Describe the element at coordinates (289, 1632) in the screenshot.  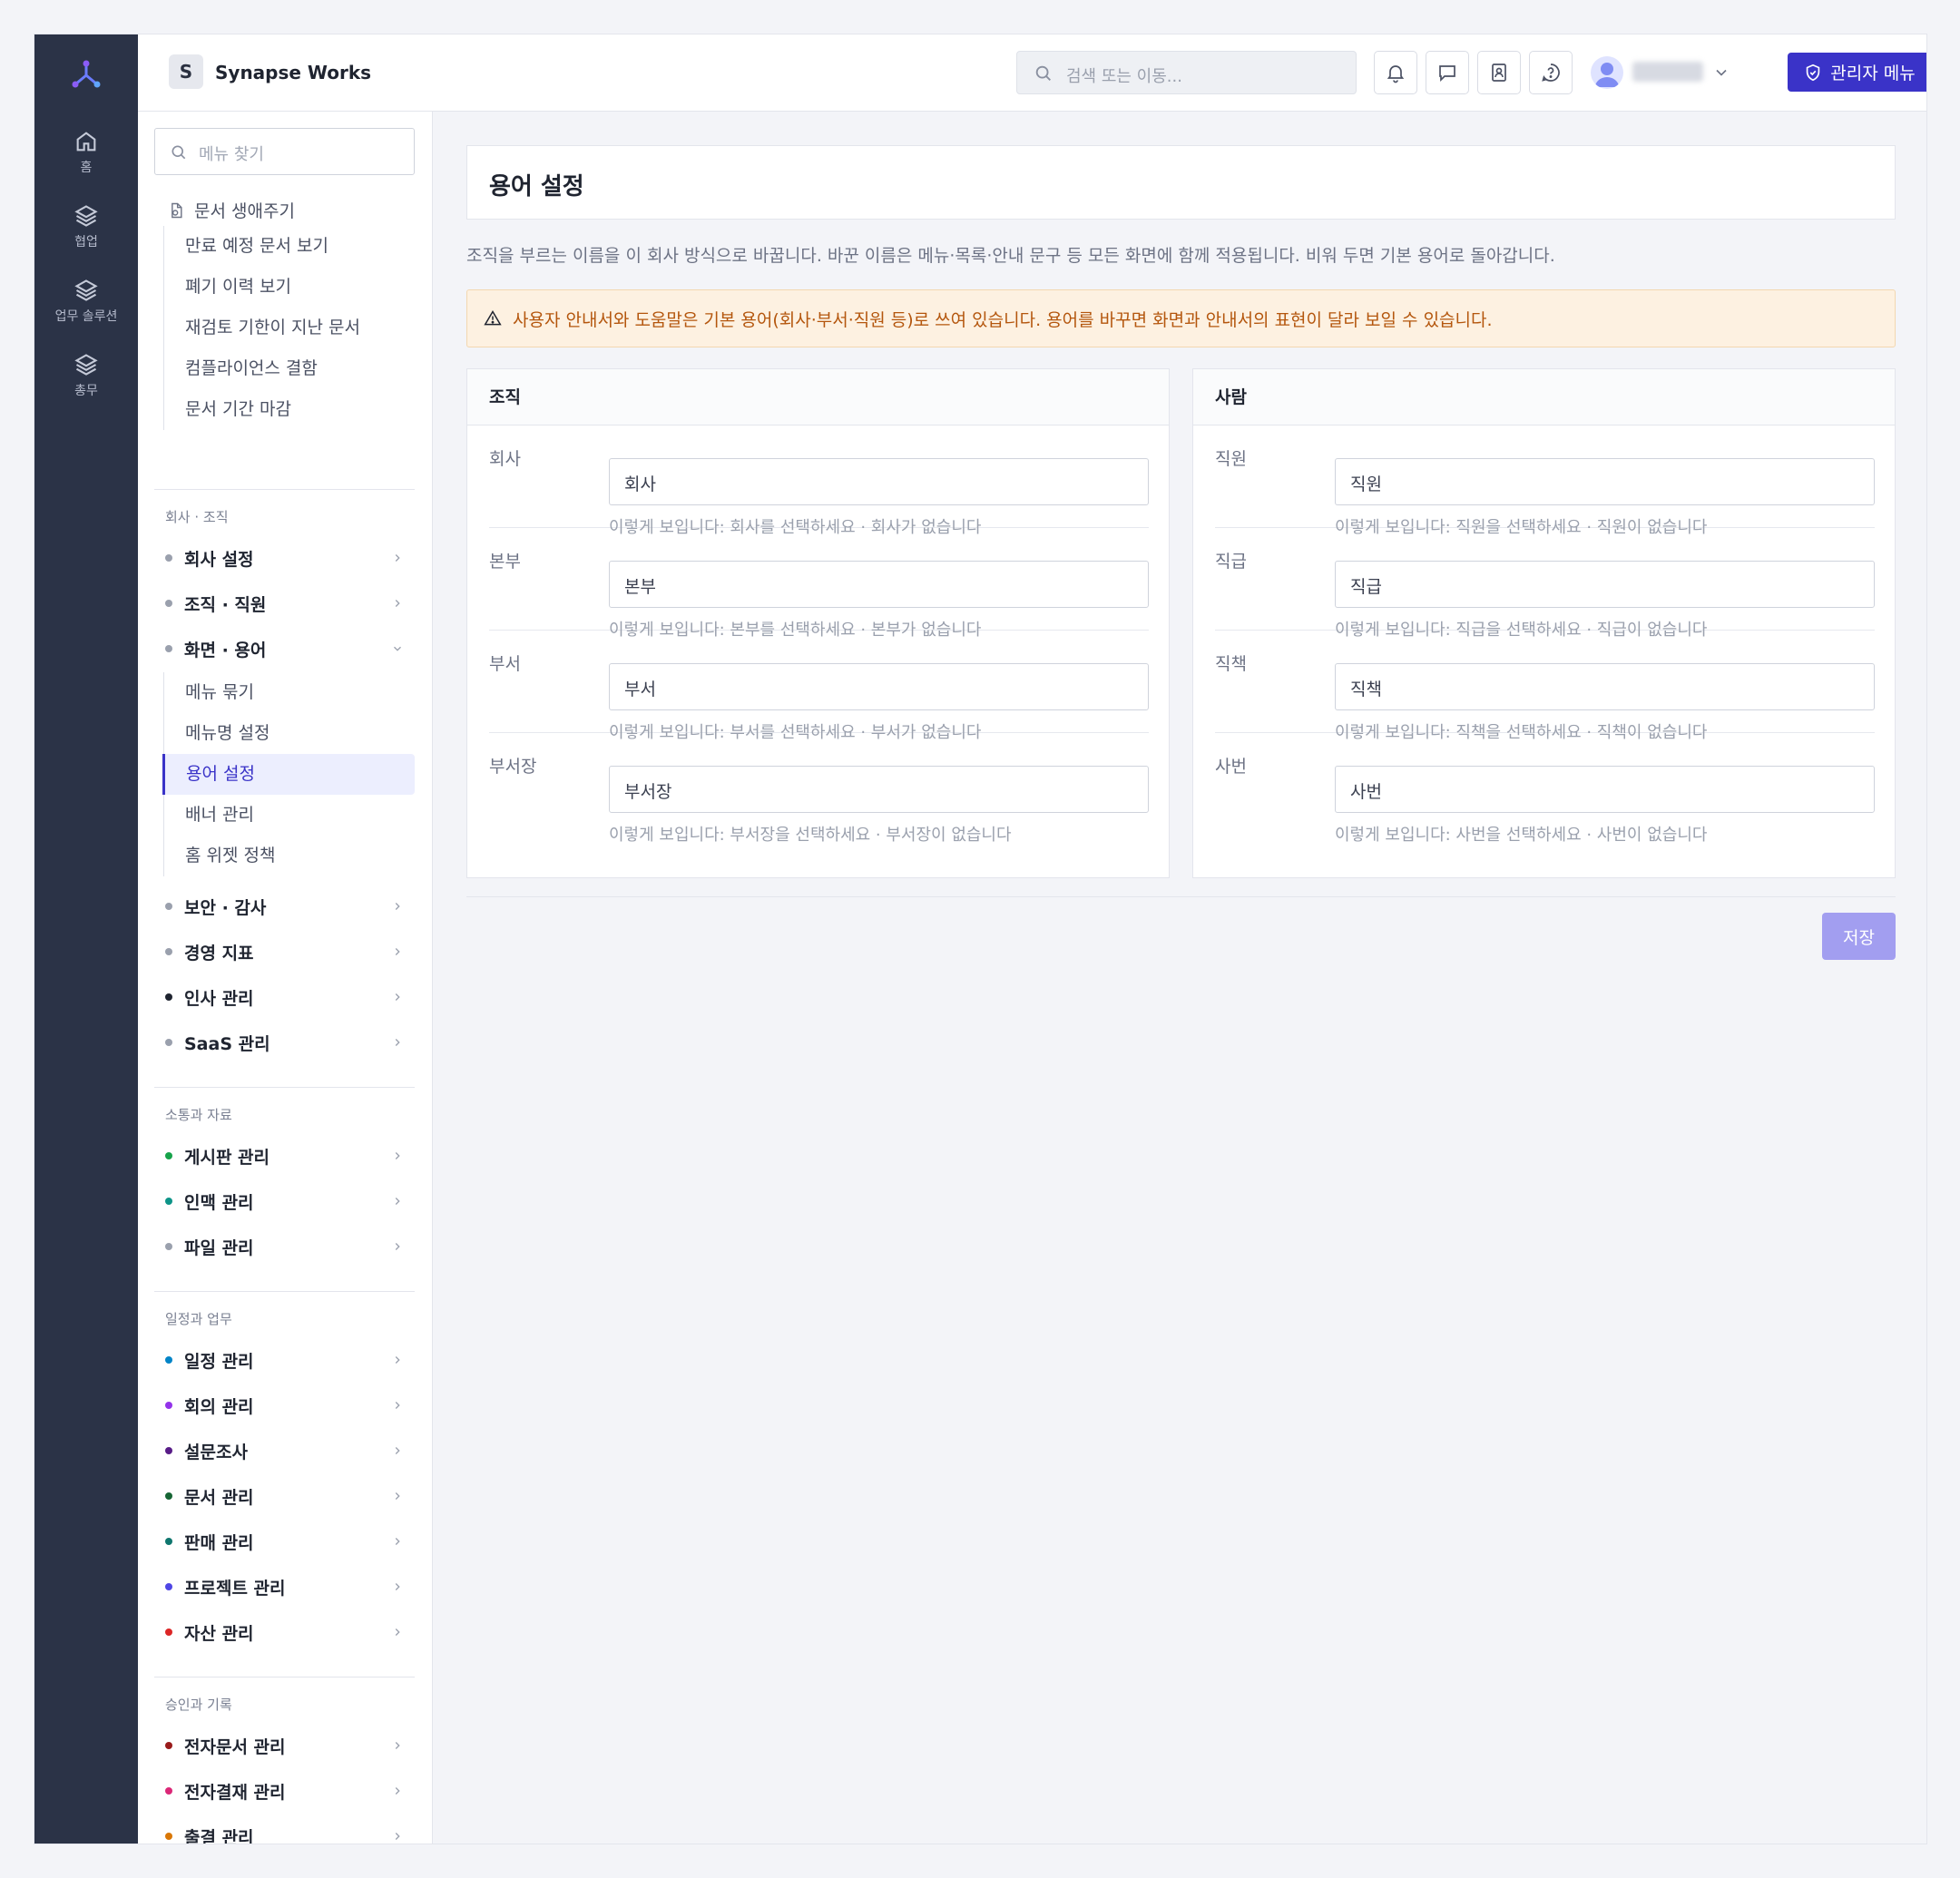
I see `sidebar-item-assets: 자산 관리` at that location.